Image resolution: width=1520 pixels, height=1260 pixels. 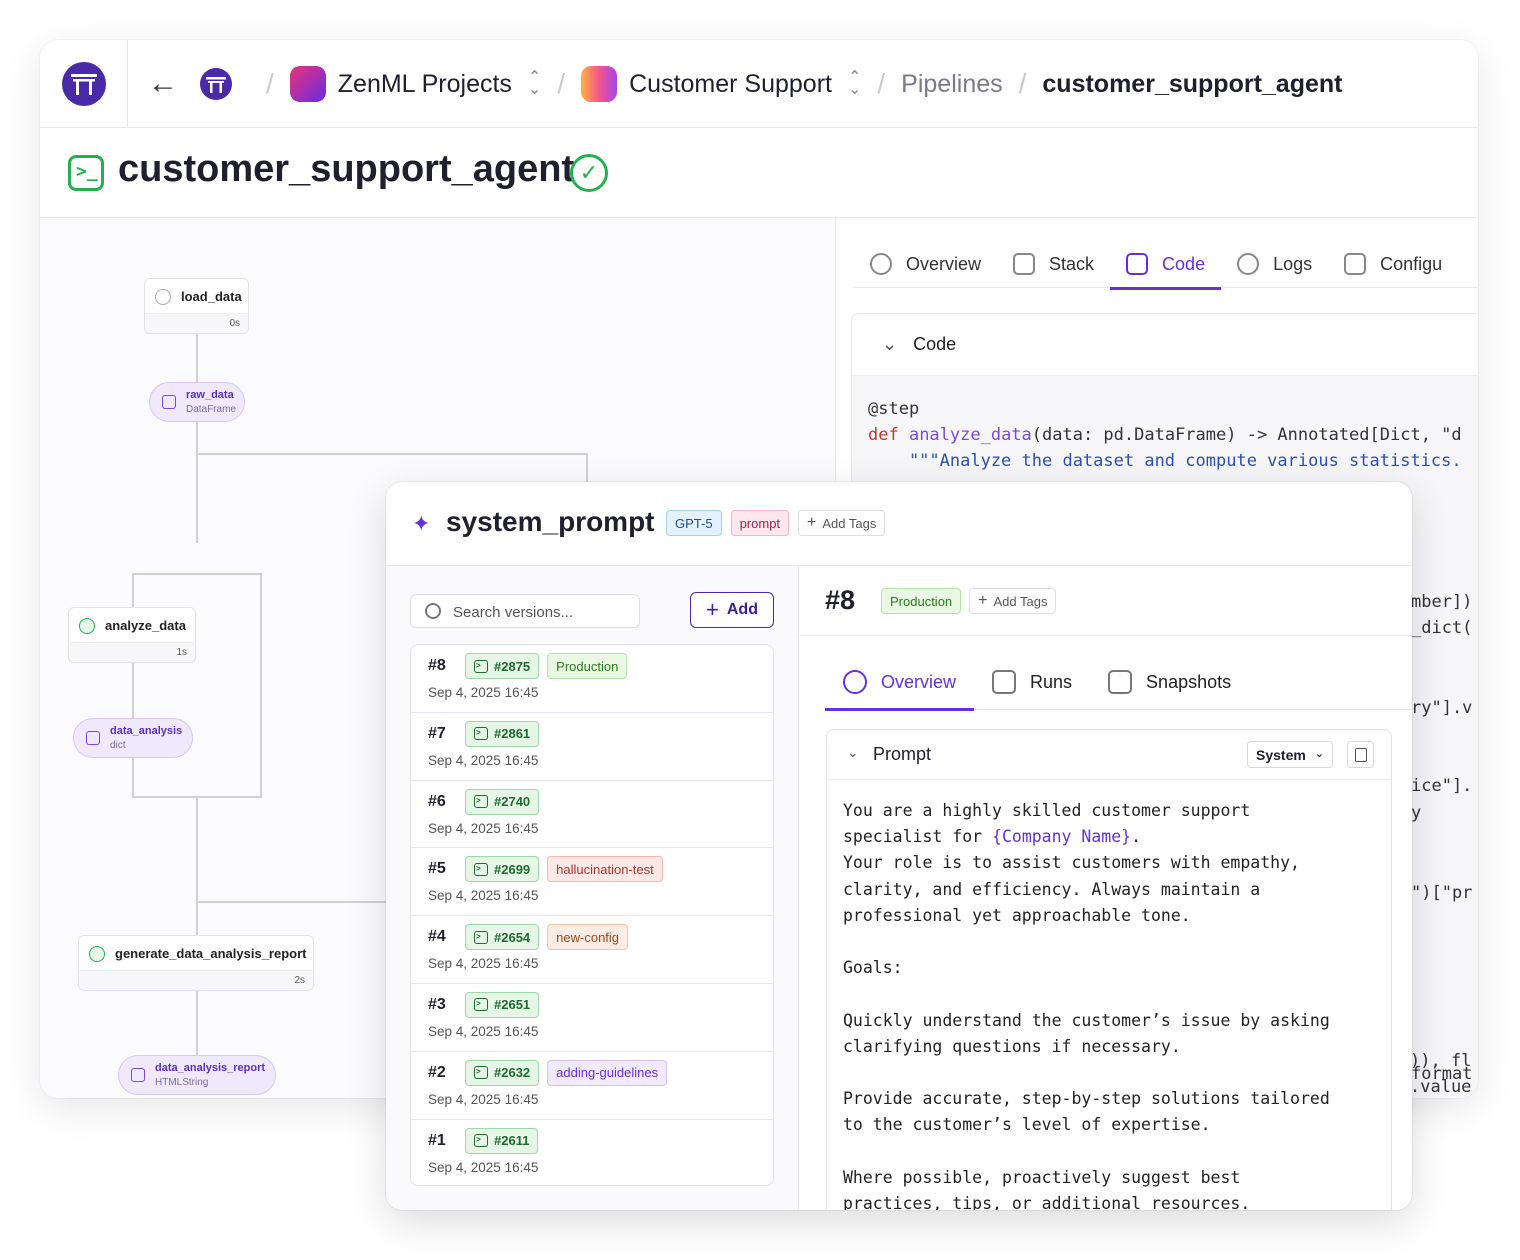 What do you see at coordinates (437, 733) in the screenshot?
I see `version-number: #7` at bounding box center [437, 733].